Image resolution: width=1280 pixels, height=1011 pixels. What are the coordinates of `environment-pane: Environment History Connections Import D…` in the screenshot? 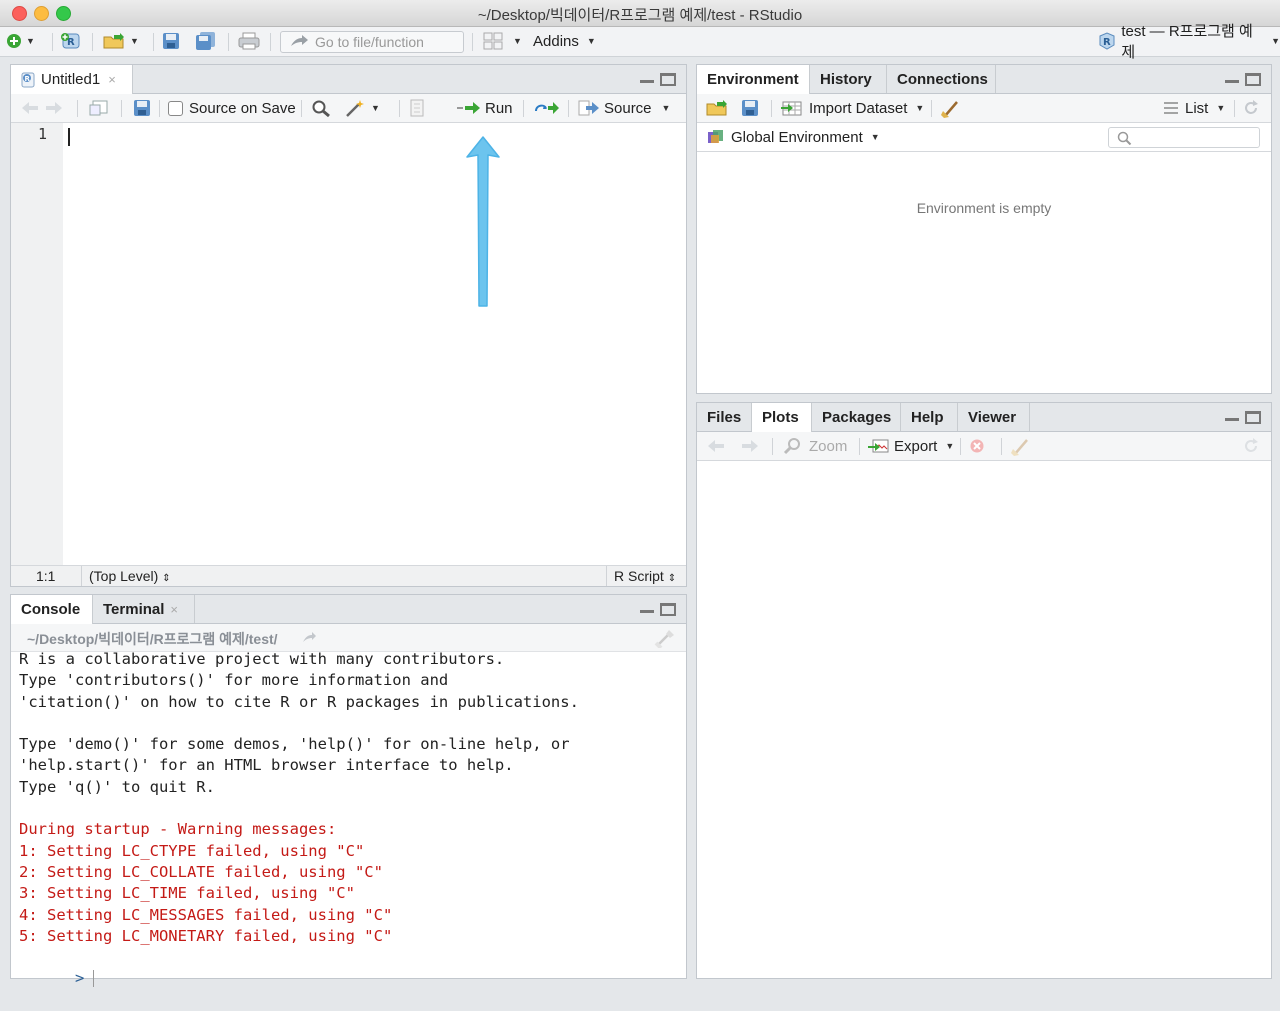 It's located at (984, 229).